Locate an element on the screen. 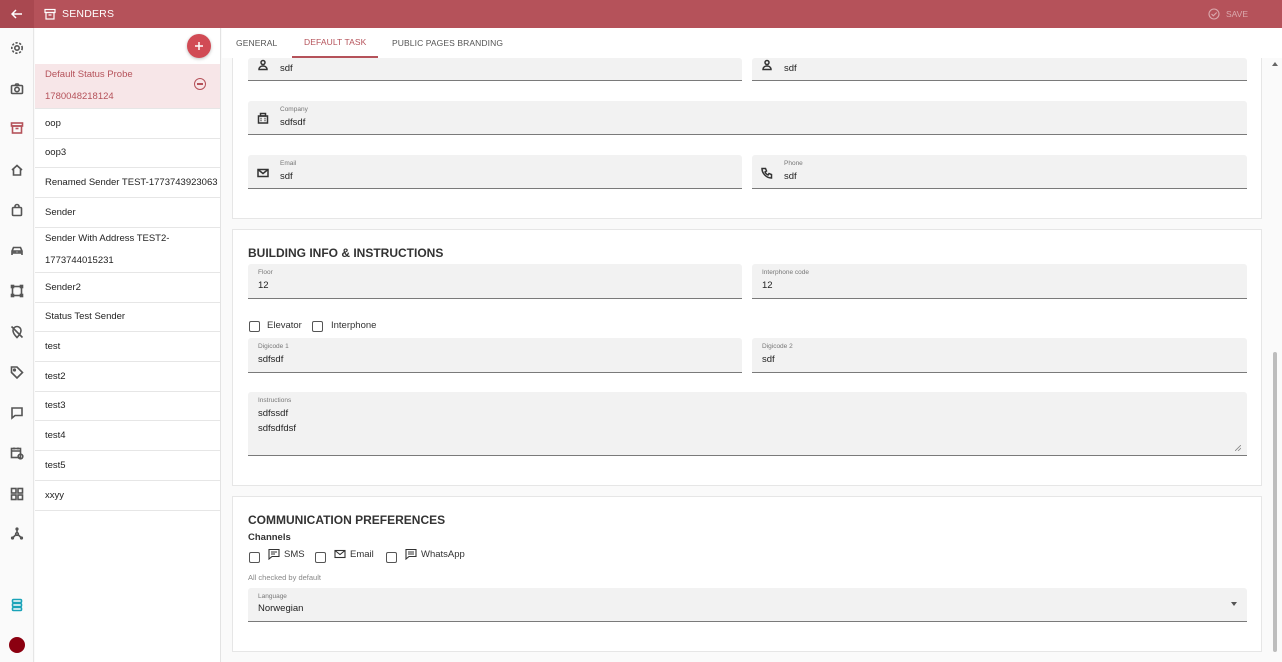 The height and width of the screenshot is (662, 1282). sender-name: test2 is located at coordinates (55, 376).